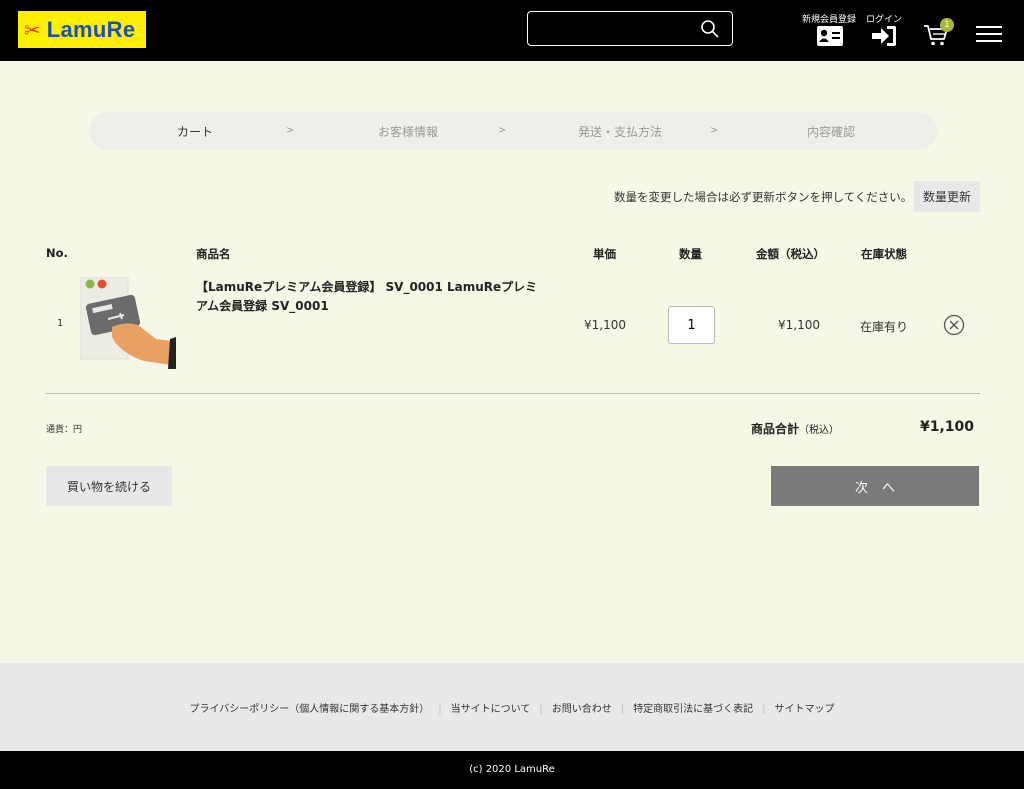  Describe the element at coordinates (710, 29) in the screenshot. I see `search-icon` at that location.